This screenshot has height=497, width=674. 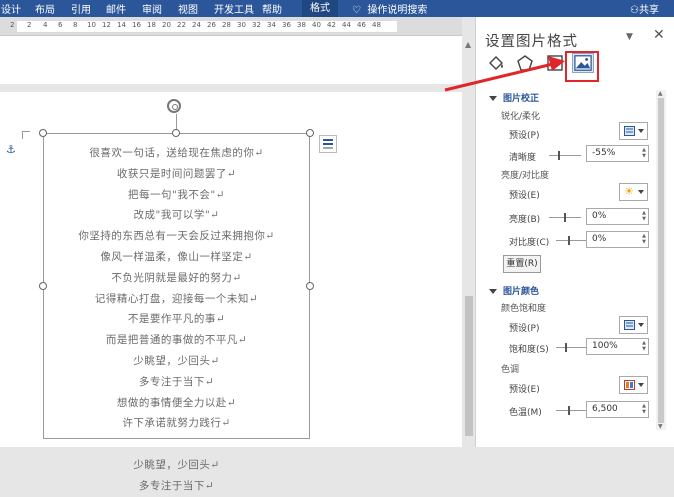 I want to click on resize-handle-top-left, so click(x=43, y=133).